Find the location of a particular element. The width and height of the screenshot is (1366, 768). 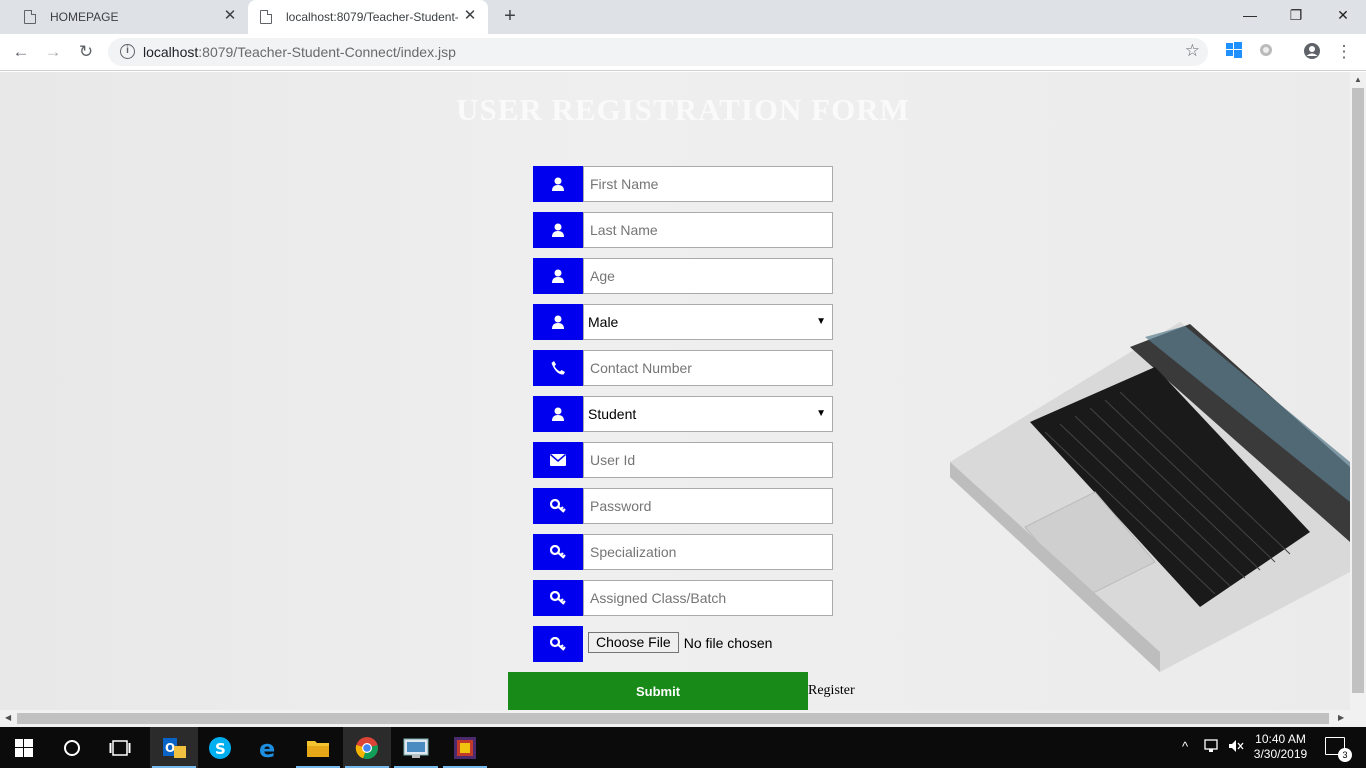

edge-icon: e is located at coordinates (269, 747).